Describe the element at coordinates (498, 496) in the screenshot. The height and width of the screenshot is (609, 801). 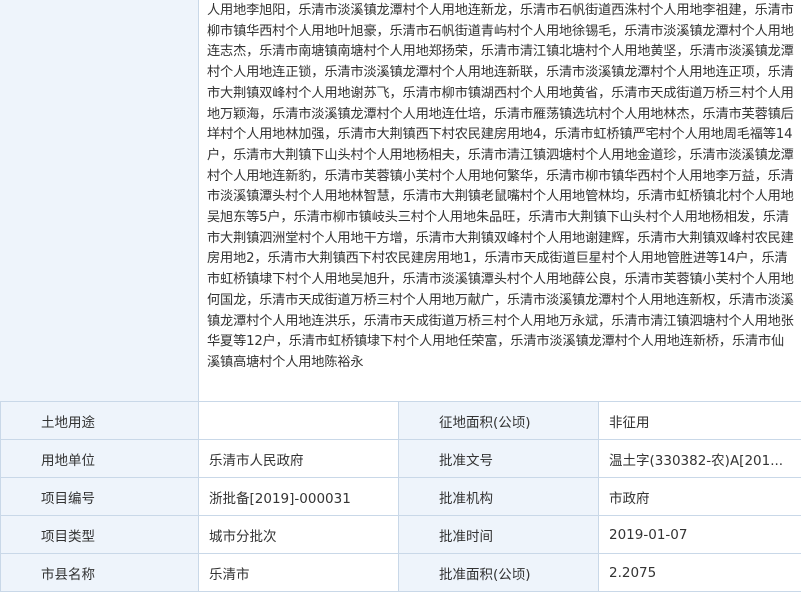
I see `approval-authority-label: 批准机构` at that location.